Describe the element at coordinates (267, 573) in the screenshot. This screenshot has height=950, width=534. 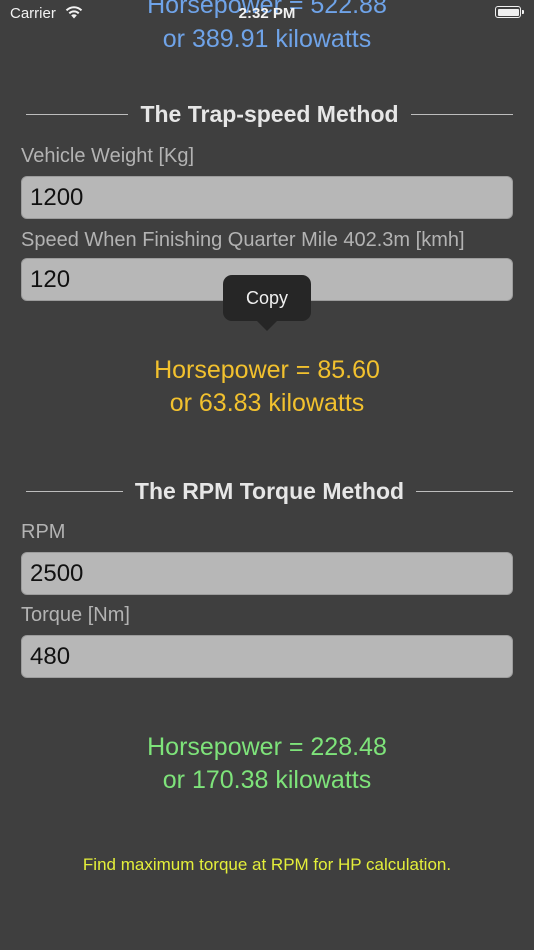
I see `rpm-input` at that location.